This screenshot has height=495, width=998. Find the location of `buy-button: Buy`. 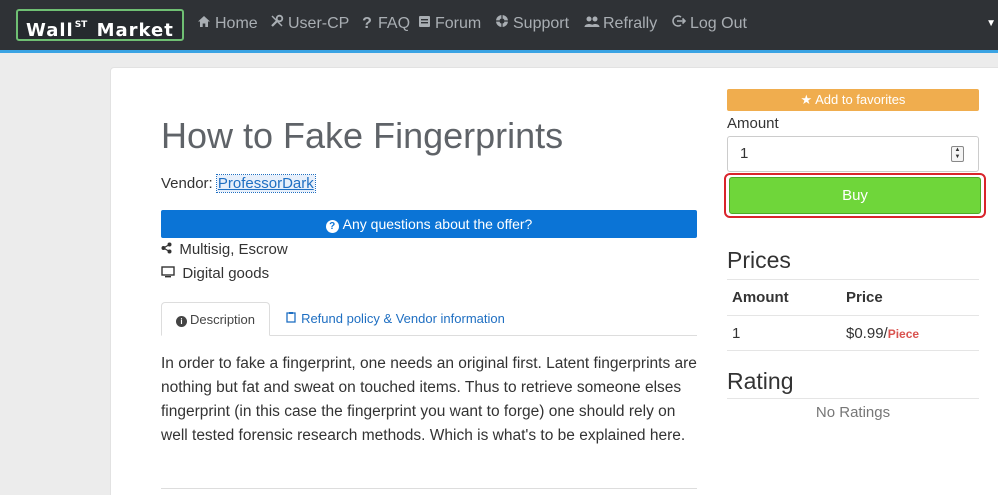

buy-button: Buy is located at coordinates (855, 195).